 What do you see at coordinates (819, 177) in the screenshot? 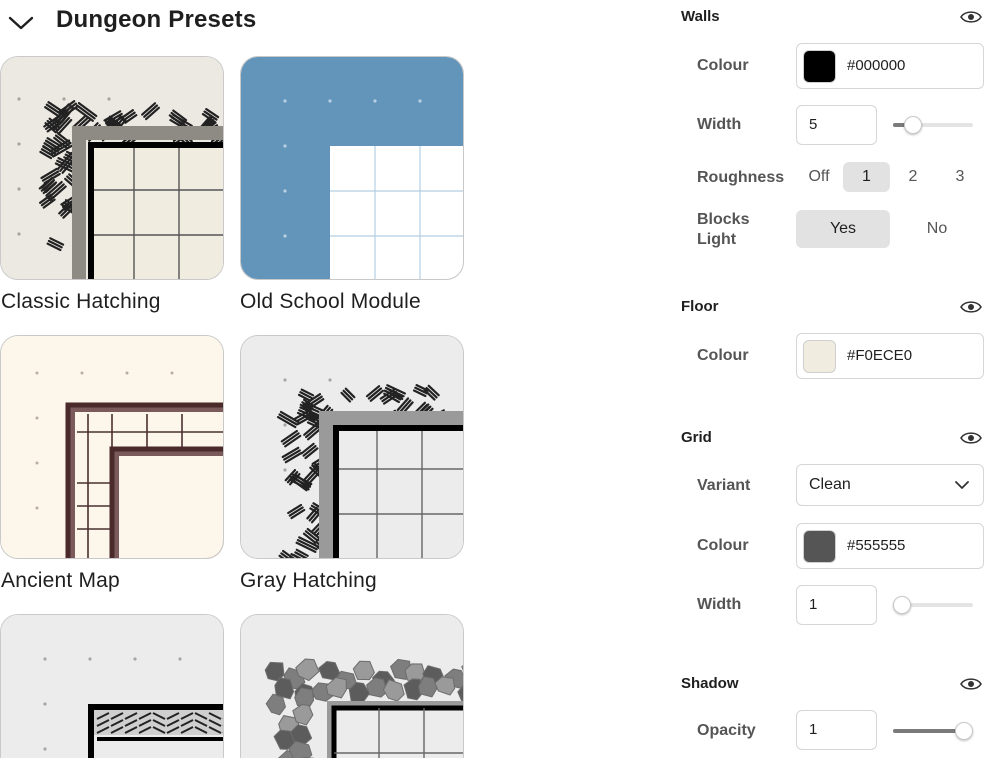
I see `roughness-option-off: Off` at bounding box center [819, 177].